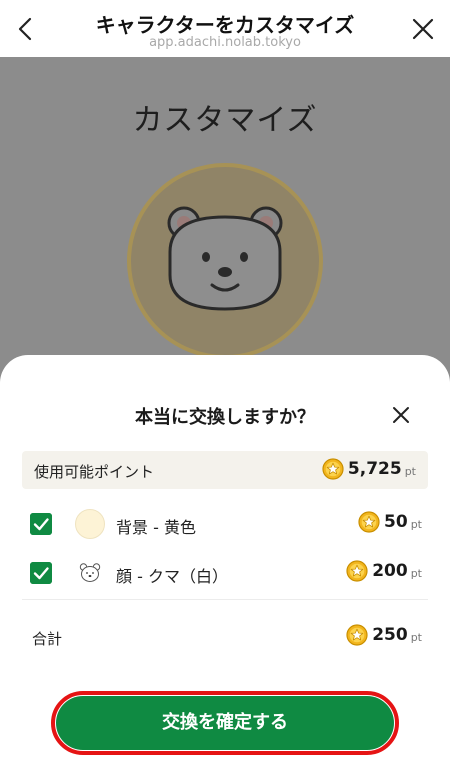  I want to click on item-cost: 50 pt, so click(390, 522).